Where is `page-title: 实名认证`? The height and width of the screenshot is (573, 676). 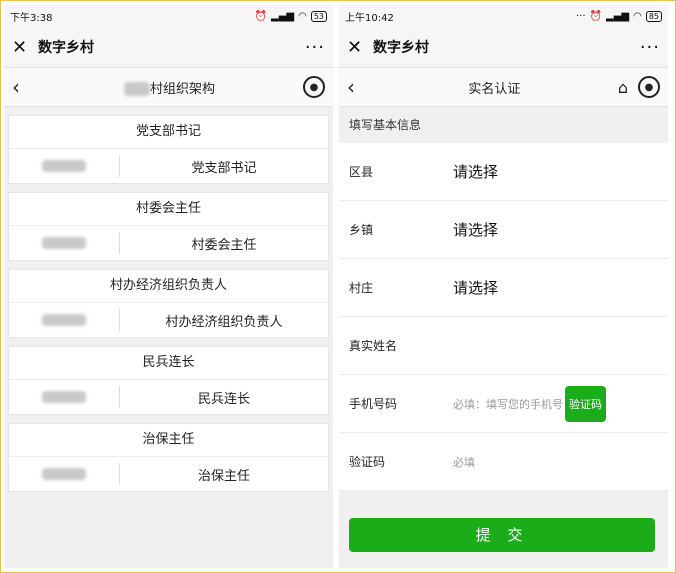
page-title: 实名认证 is located at coordinates (494, 89).